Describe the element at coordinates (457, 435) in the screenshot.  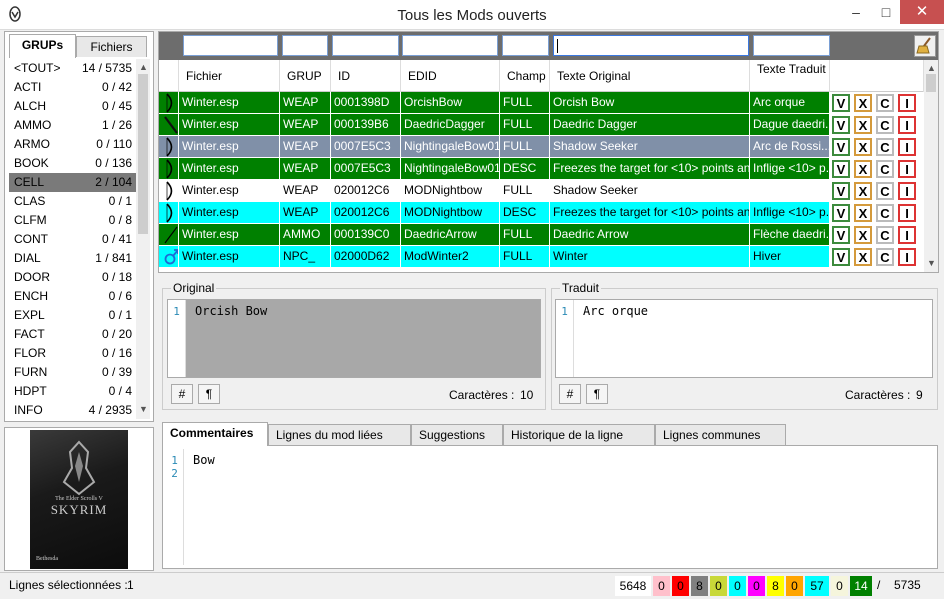
I see `tab-suggestions: Suggestions` at that location.